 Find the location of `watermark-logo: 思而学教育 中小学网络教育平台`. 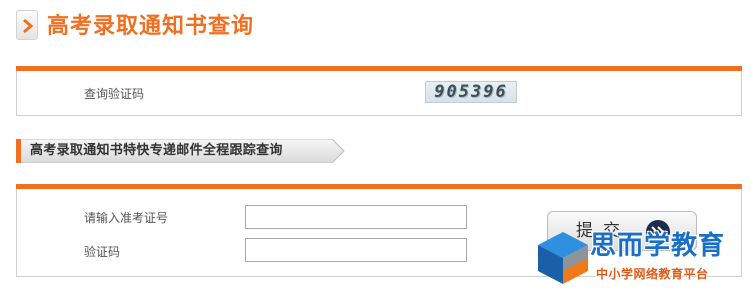

watermark-logo: 思而学教育 中小学网络教育平台 is located at coordinates (642, 259).